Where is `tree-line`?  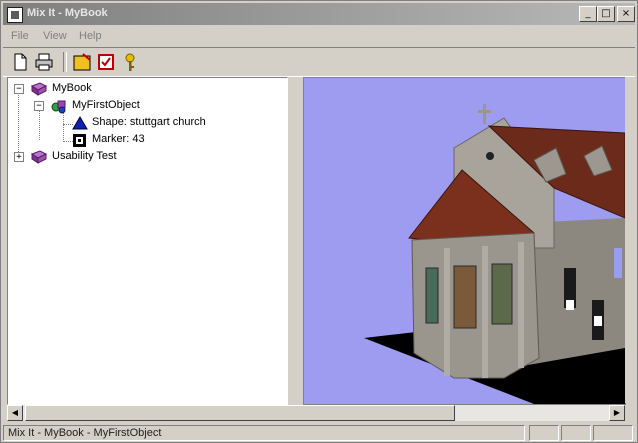 tree-line is located at coordinates (63, 127).